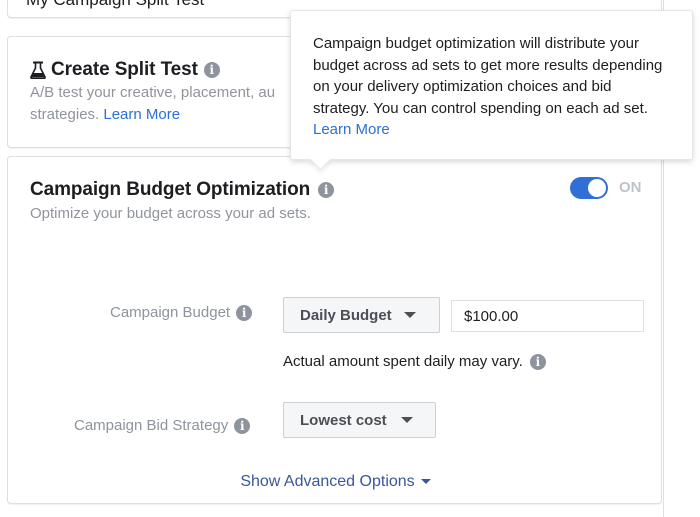 Image resolution: width=700 pixels, height=517 pixels. I want to click on campaign-name-input: My Campaign Split Test, so click(115, 5).